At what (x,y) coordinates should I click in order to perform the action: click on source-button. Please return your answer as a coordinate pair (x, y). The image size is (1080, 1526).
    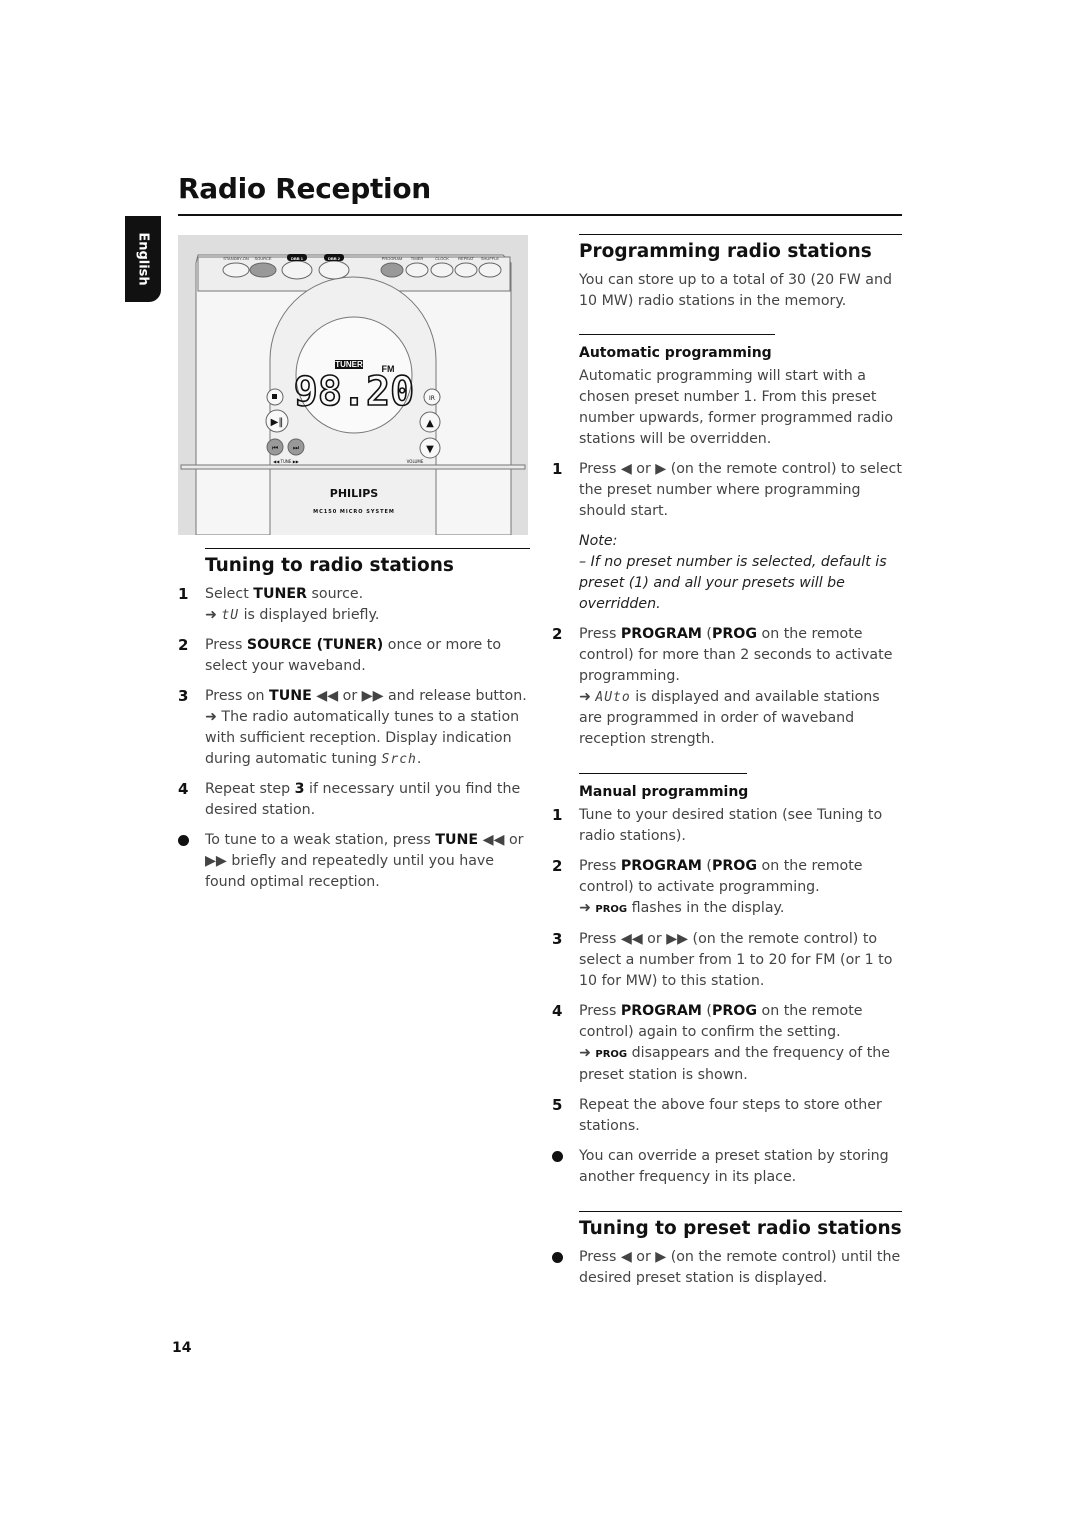
    Looking at the image, I should click on (263, 270).